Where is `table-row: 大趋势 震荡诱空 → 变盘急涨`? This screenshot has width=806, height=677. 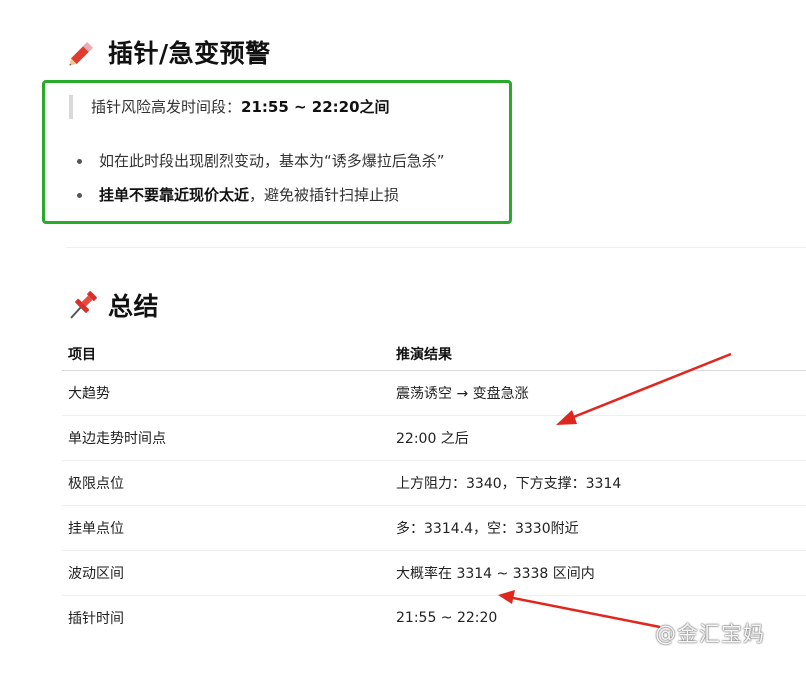 table-row: 大趋势 震荡诱空 → 变盘急涨 is located at coordinates (434, 393).